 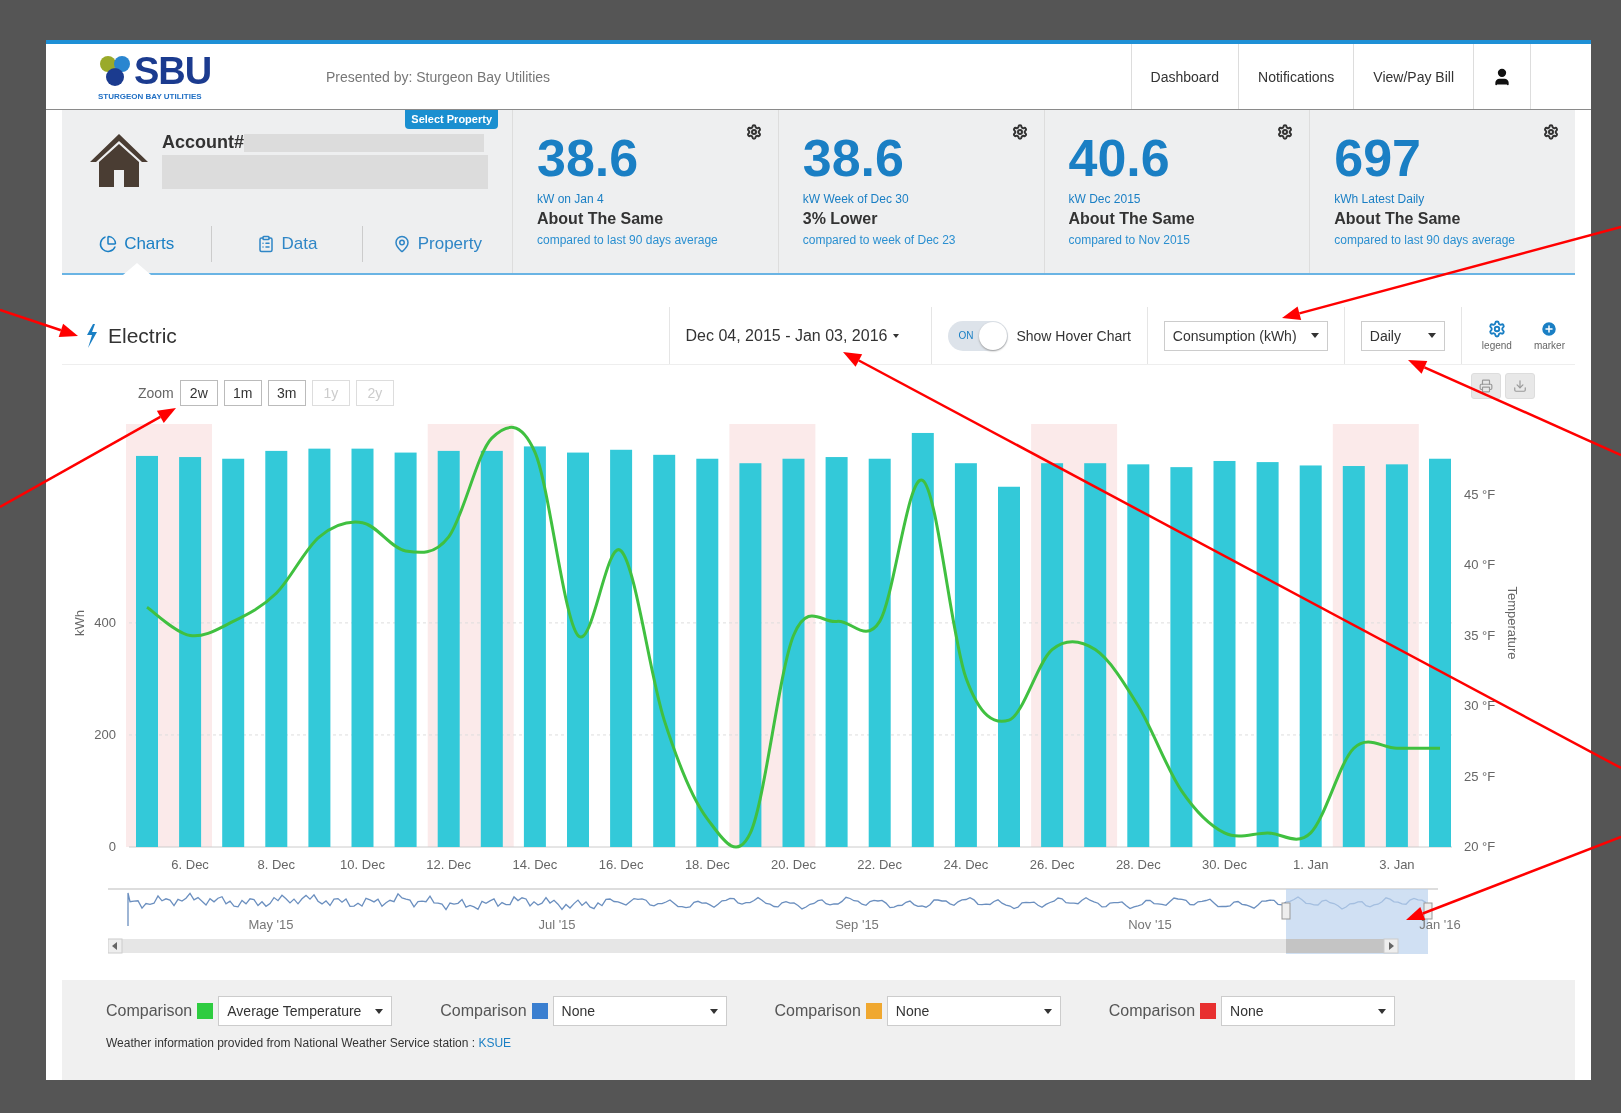 I want to click on logo-text: SBU, so click(x=173, y=71).